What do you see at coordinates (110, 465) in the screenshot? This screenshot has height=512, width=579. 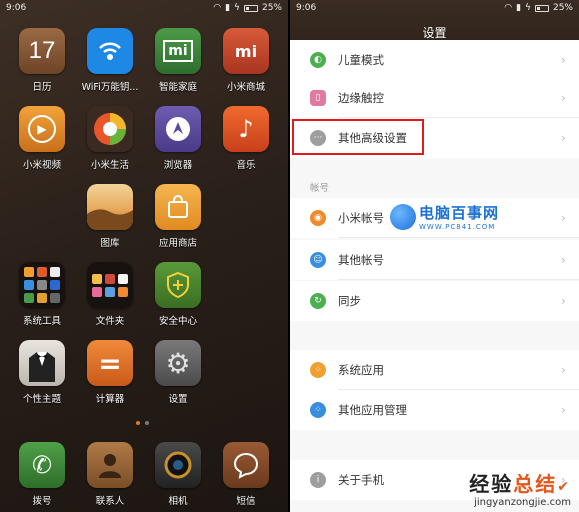 I see `contacts-icon` at bounding box center [110, 465].